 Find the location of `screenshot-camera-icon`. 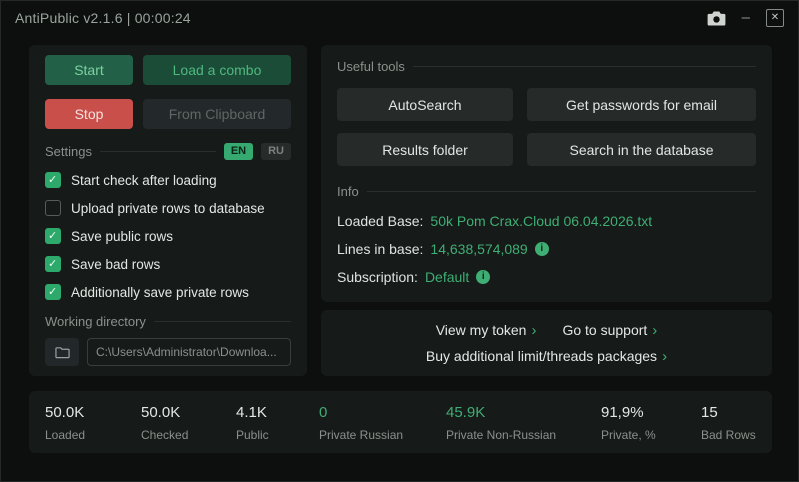

screenshot-camera-icon is located at coordinates (716, 18).